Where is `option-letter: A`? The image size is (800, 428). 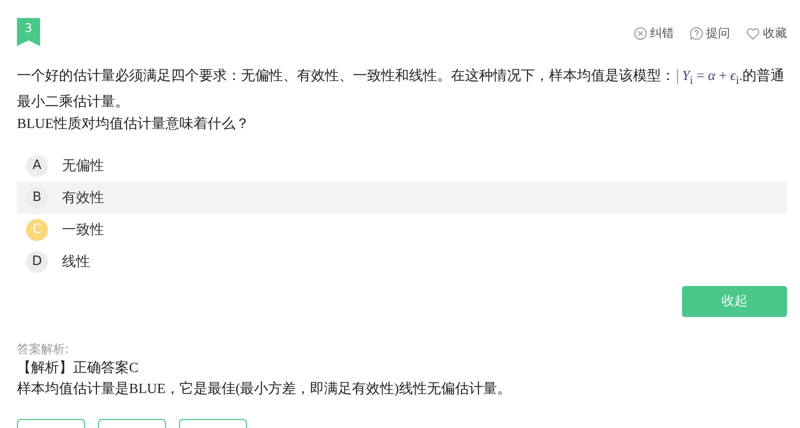
option-letter: A is located at coordinates (37, 165).